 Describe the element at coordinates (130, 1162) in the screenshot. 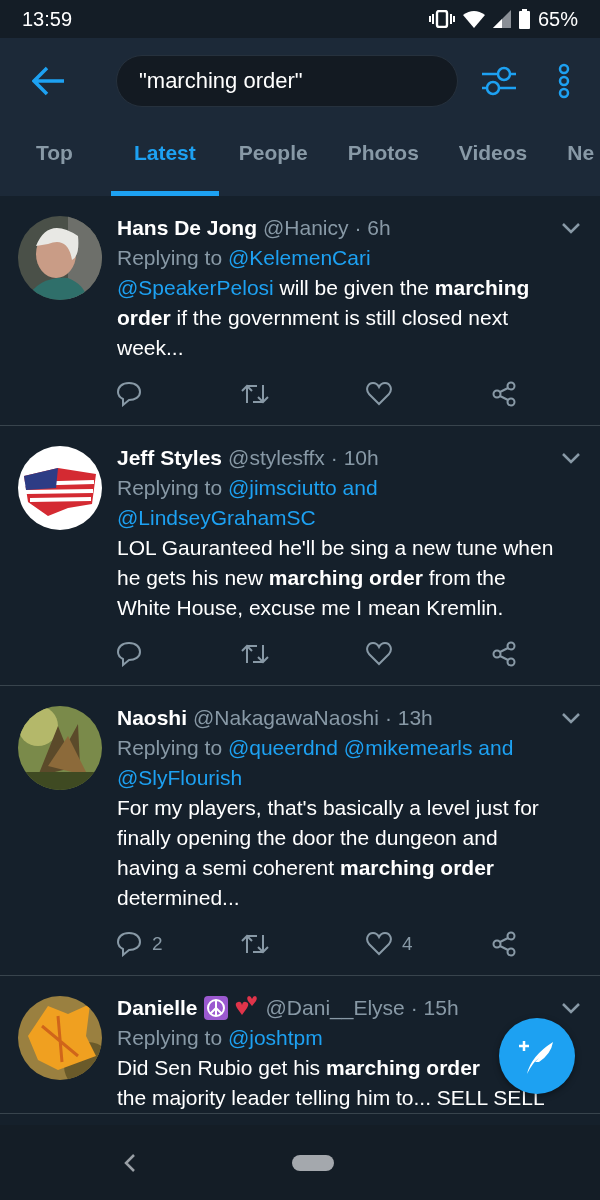

I see `back-chevron-icon` at that location.